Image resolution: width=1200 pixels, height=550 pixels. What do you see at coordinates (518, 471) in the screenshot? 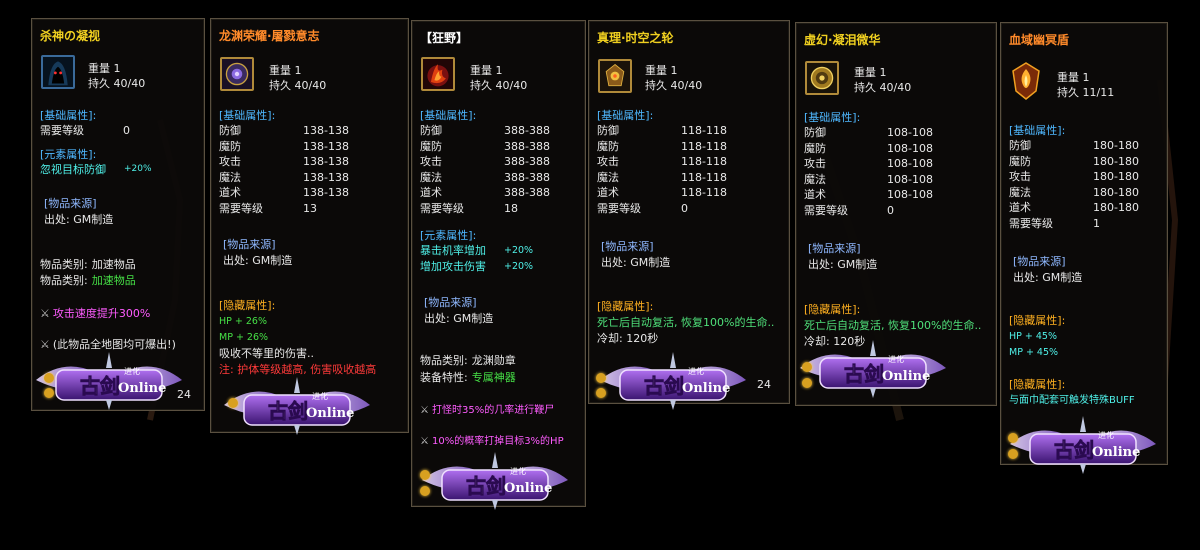
I see `logo-badge: 进化` at bounding box center [518, 471].